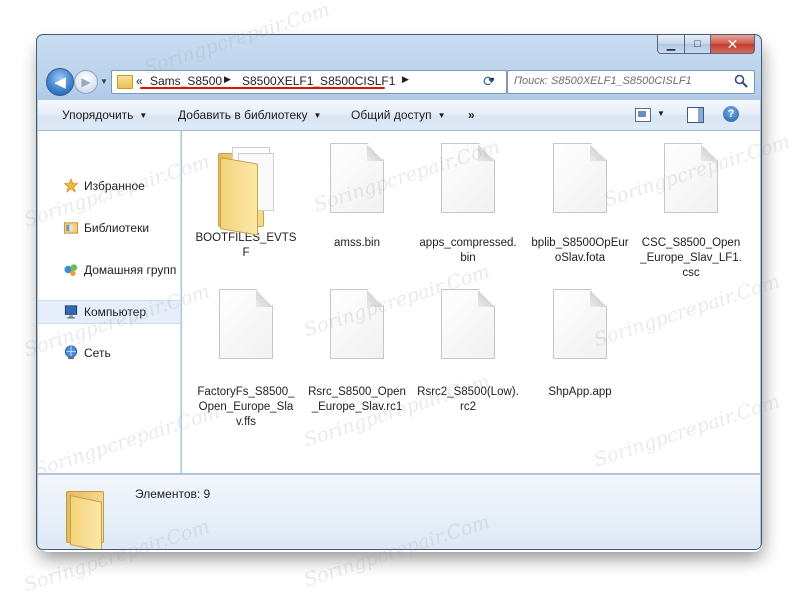  I want to click on search-placeholder: Поиск: S8500XELF1_S8500CISLF1, so click(603, 81).